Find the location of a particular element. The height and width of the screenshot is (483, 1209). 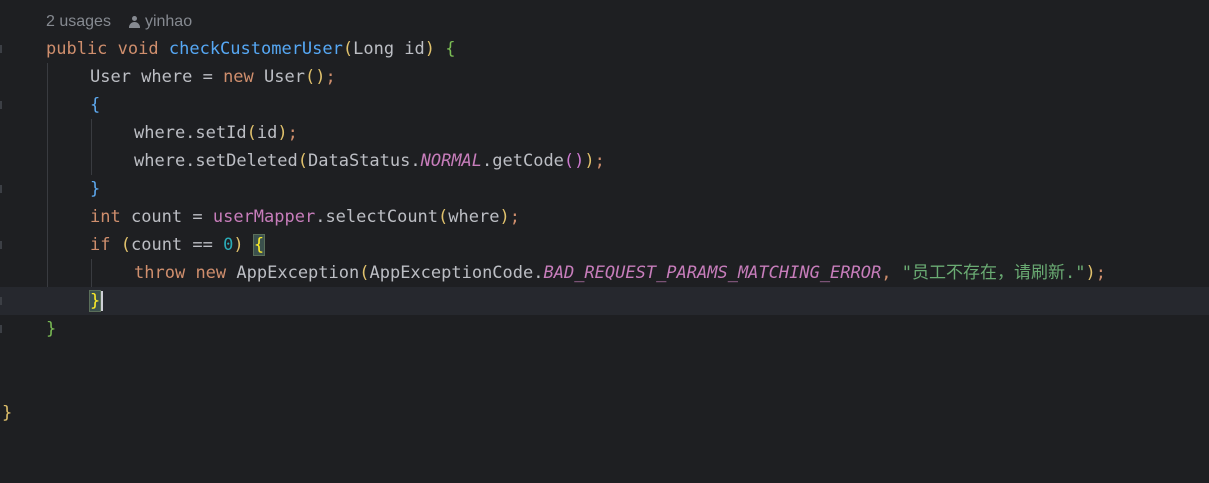

code-token: NORMAL is located at coordinates (451, 161).